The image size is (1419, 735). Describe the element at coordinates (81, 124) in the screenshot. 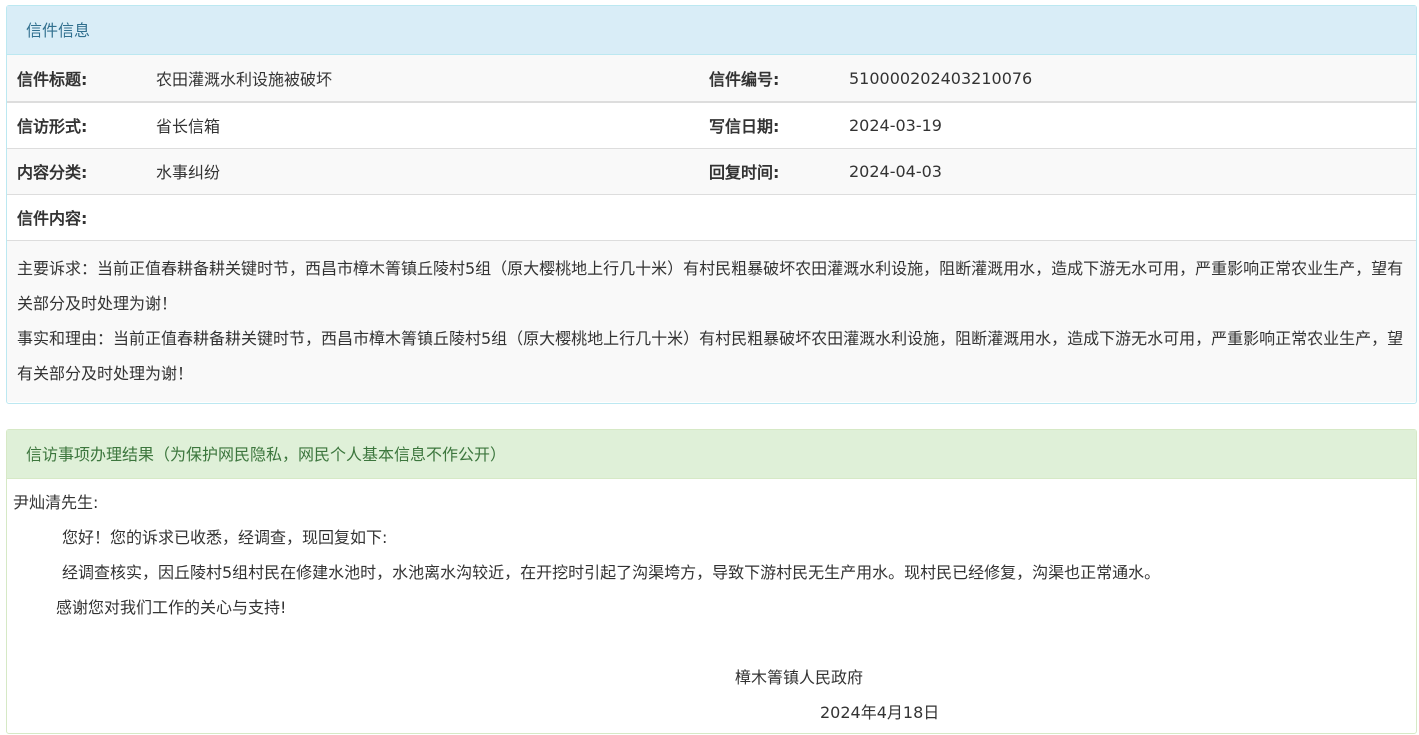

I see `letter-form-label: 信访形式:` at that location.